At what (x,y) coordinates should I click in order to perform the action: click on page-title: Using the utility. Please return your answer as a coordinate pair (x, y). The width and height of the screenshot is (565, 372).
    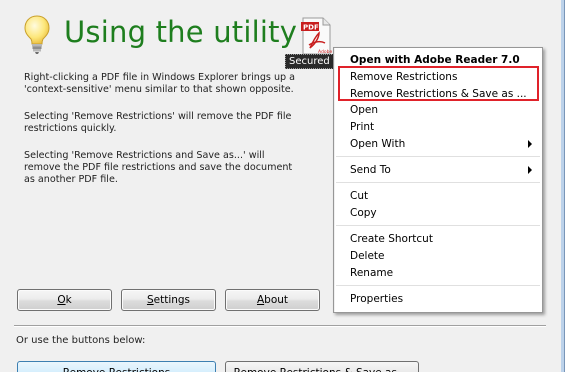
    Looking at the image, I should click on (181, 32).